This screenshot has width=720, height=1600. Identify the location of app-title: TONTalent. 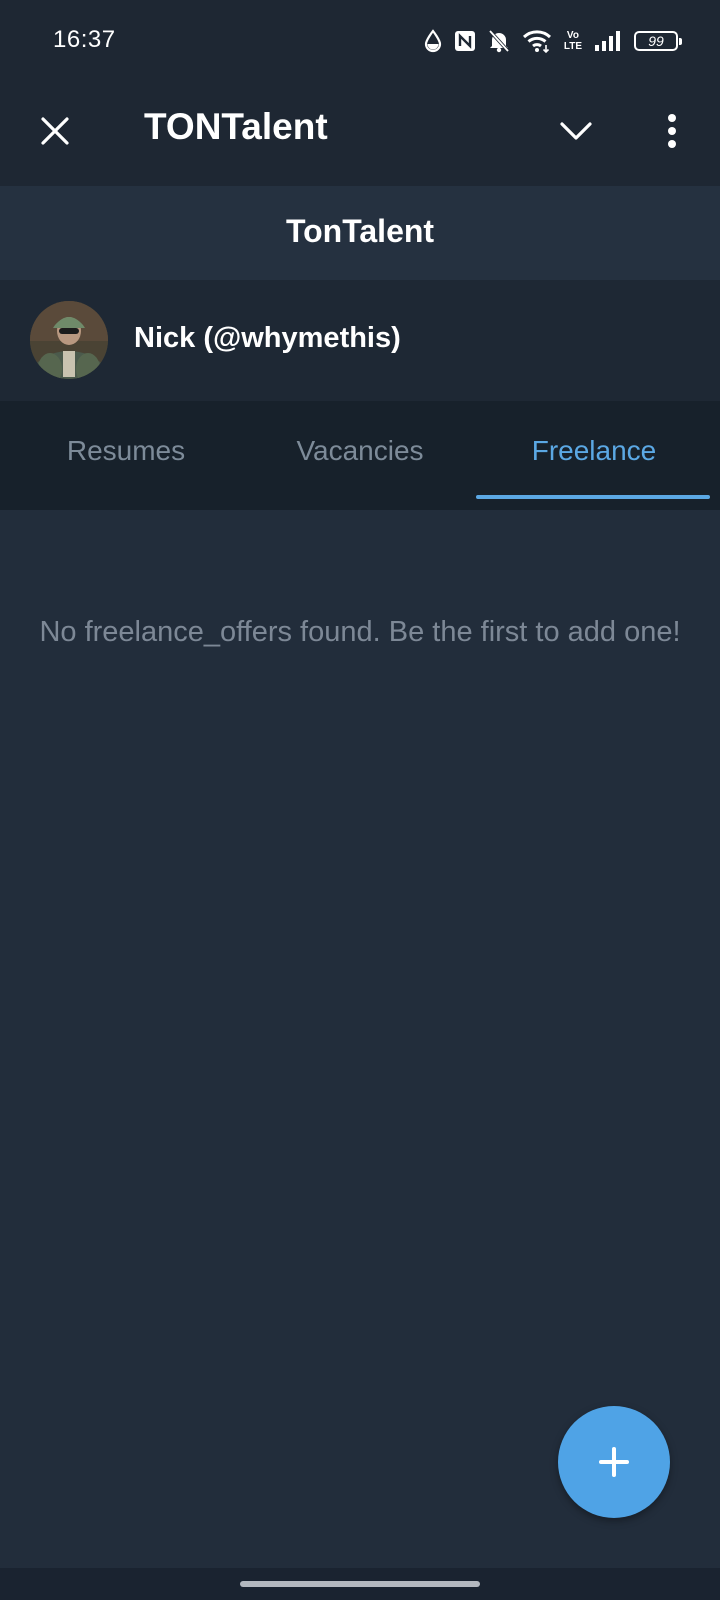
(236, 126).